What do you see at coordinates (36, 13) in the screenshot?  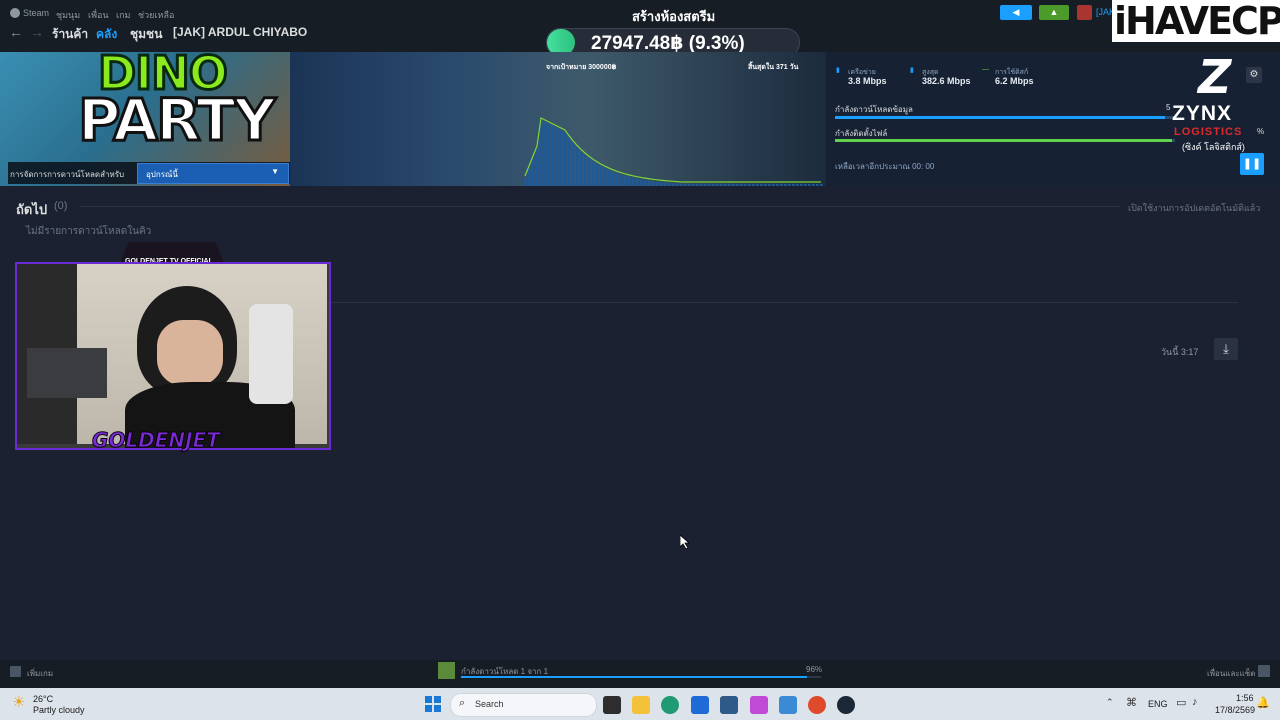 I see `menu-steam: Steam` at bounding box center [36, 13].